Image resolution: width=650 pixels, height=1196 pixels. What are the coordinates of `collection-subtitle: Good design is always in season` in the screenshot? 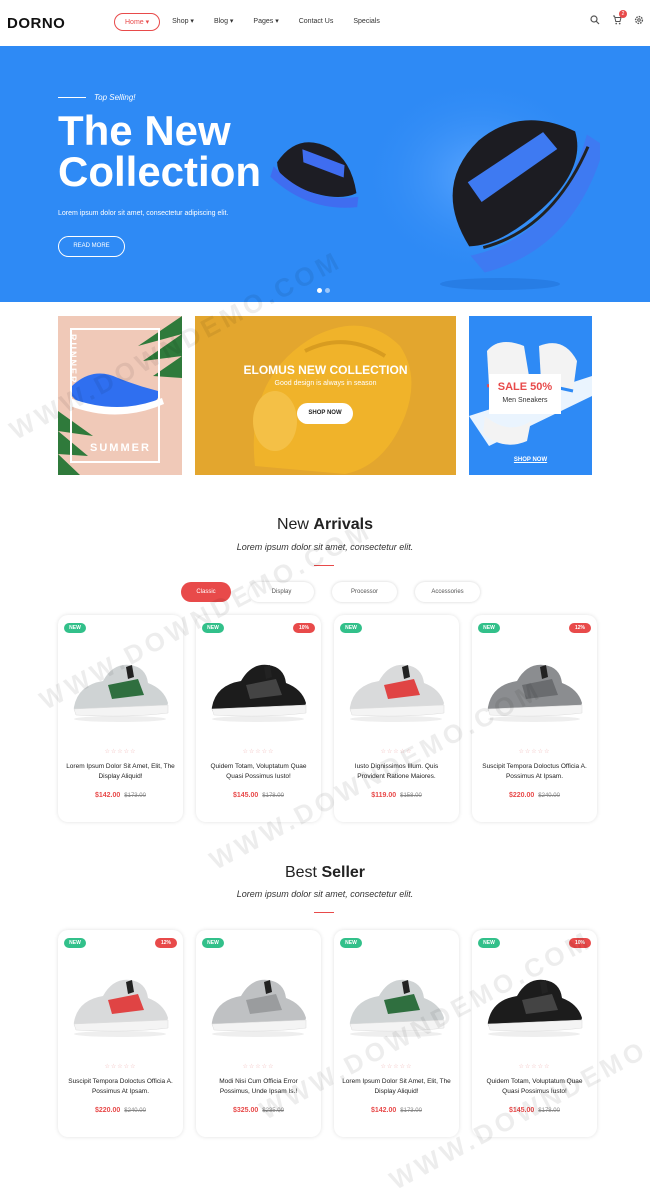 It's located at (325, 383).